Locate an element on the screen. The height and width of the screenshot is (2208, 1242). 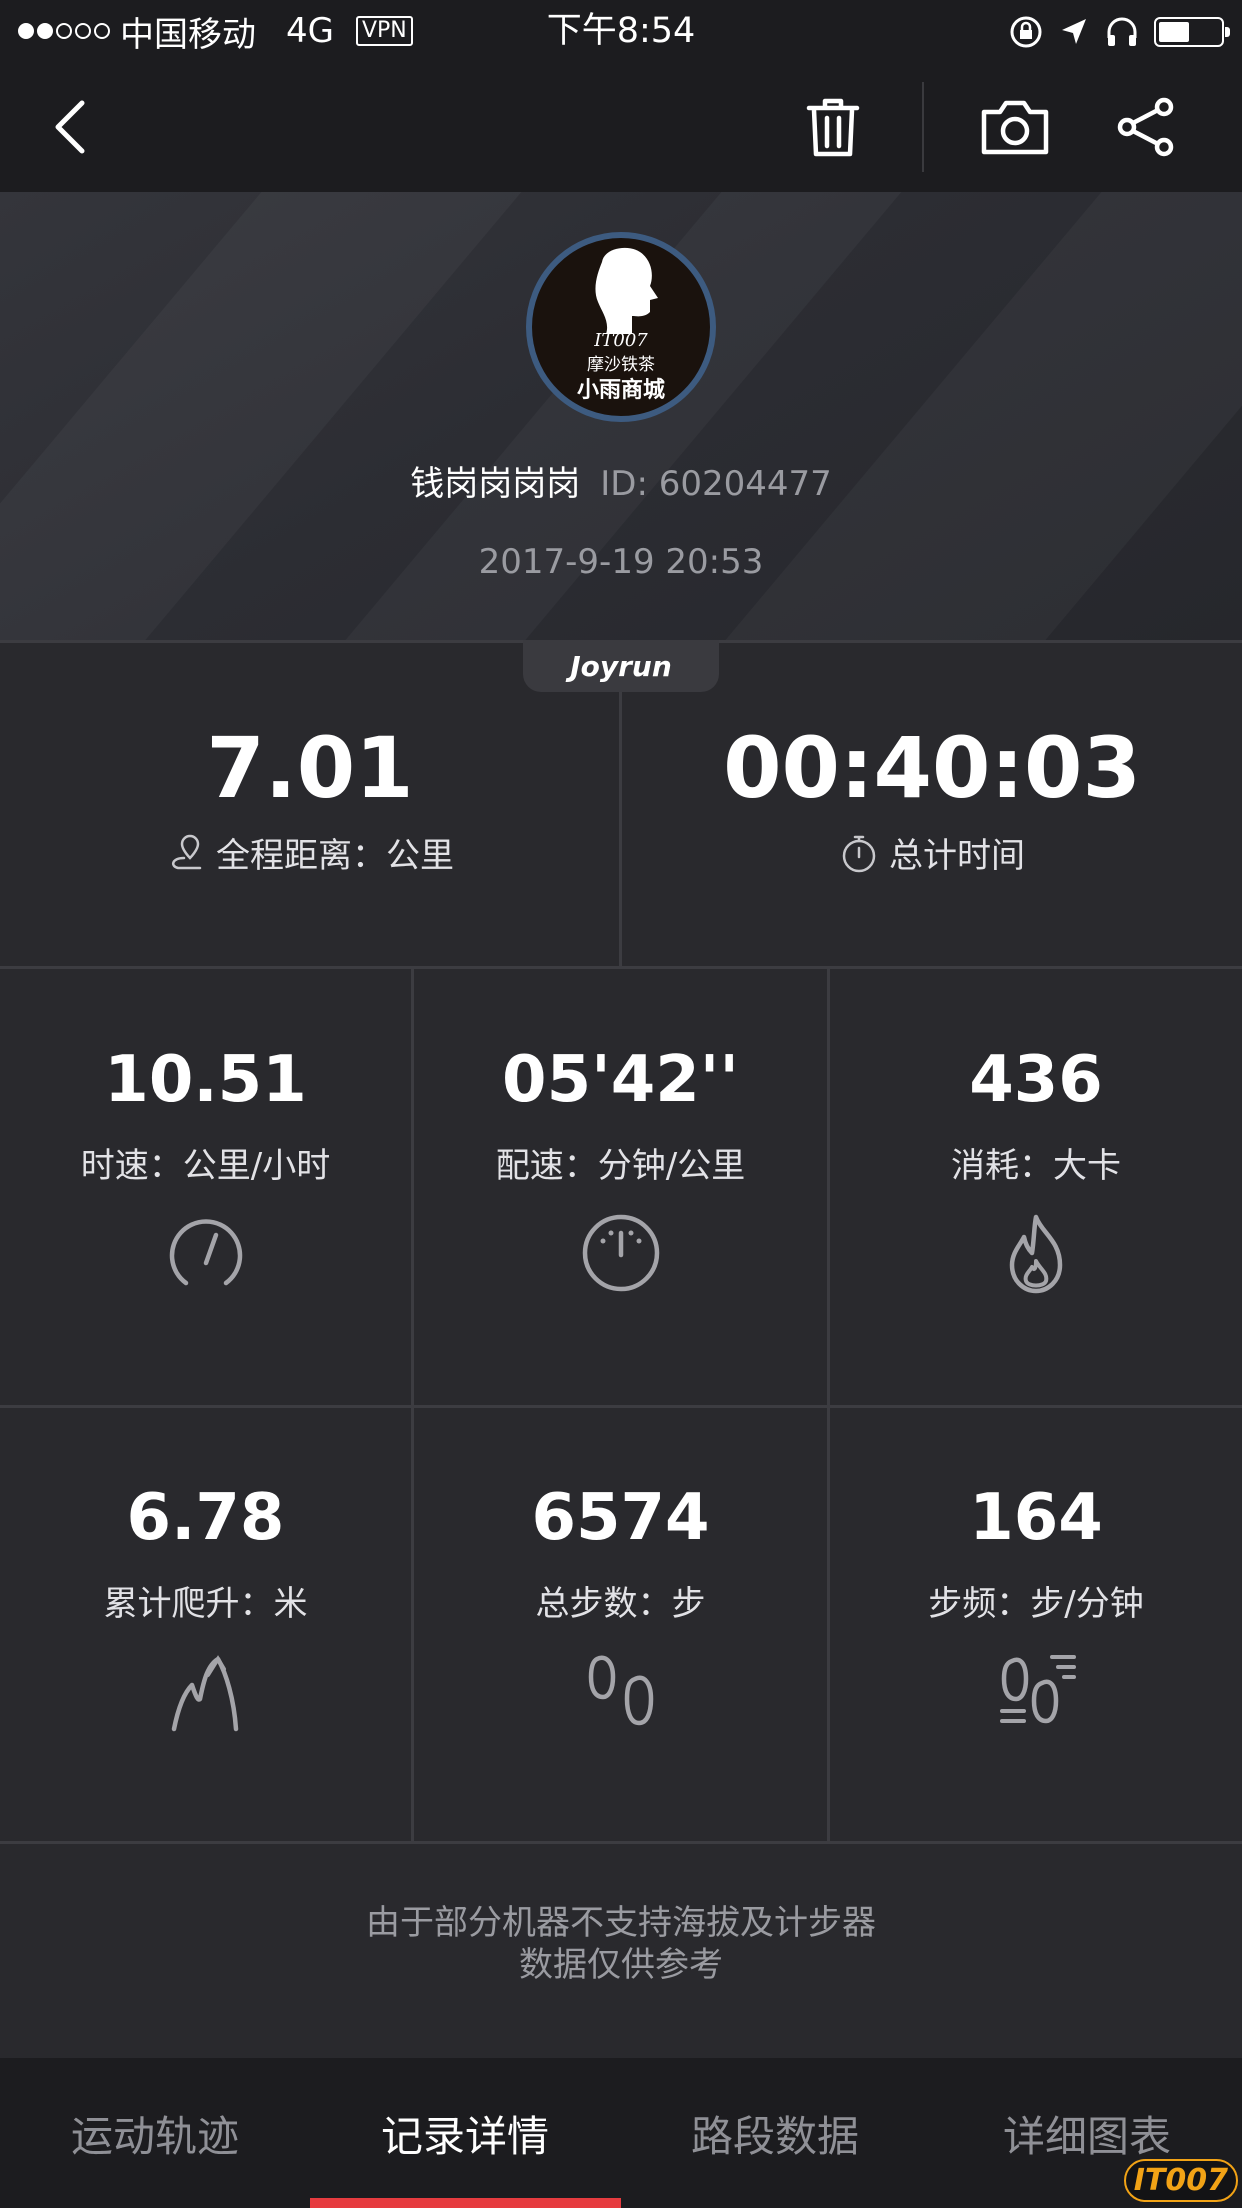
duration-cell: 00:40:03 总计时间 is located at coordinates (932, 797).